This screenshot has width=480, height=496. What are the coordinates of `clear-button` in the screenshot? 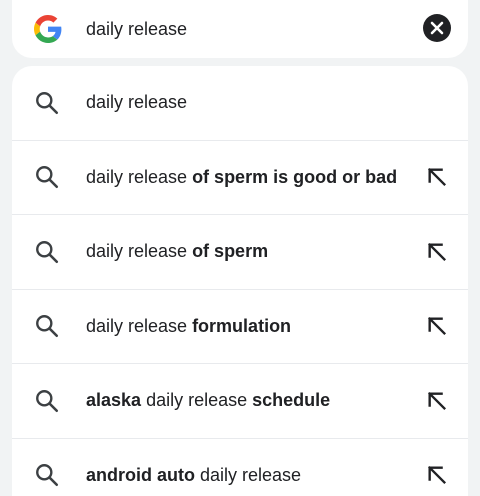 It's located at (437, 28).